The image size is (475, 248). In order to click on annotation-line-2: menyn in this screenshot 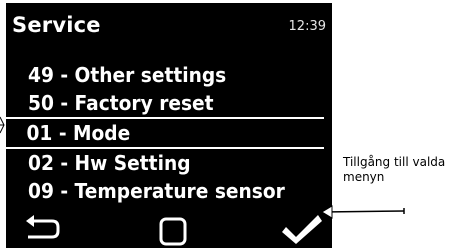, I will do `click(364, 177)`.